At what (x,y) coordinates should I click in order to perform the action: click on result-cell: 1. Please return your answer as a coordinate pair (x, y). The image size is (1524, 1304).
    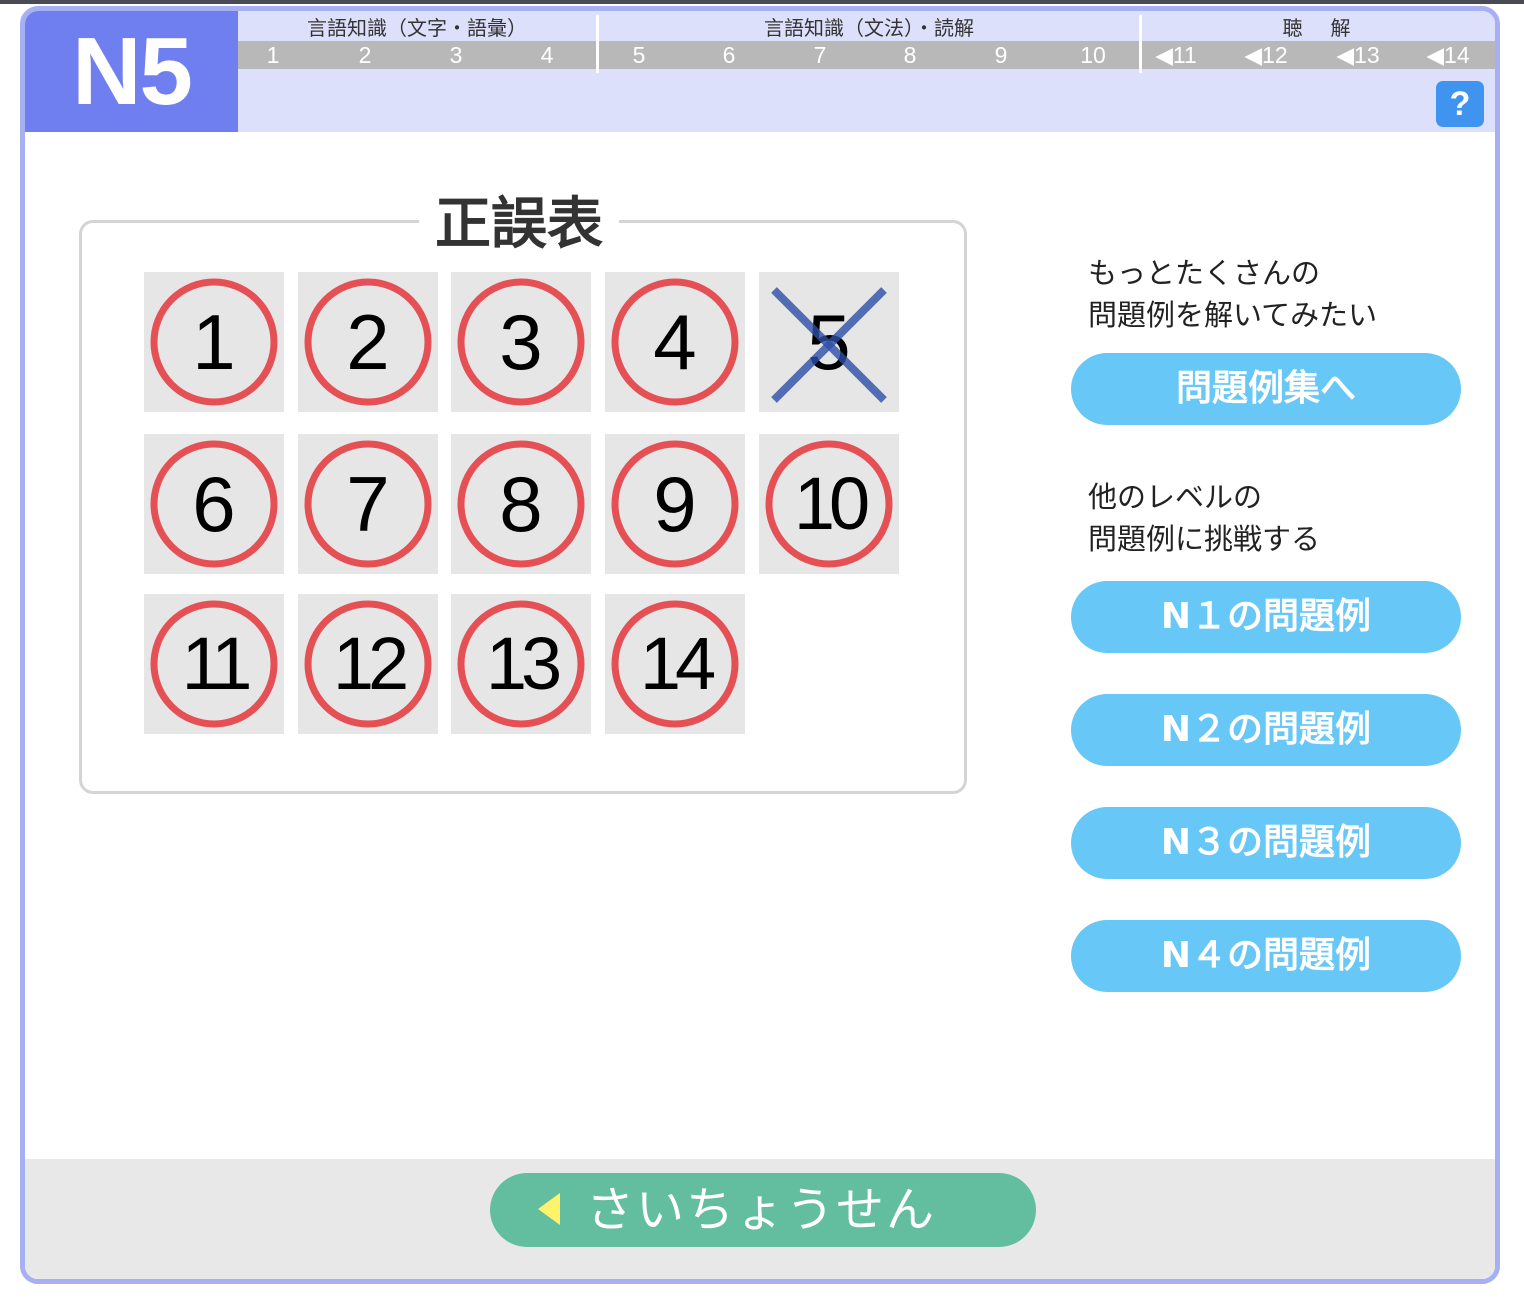
    Looking at the image, I should click on (214, 342).